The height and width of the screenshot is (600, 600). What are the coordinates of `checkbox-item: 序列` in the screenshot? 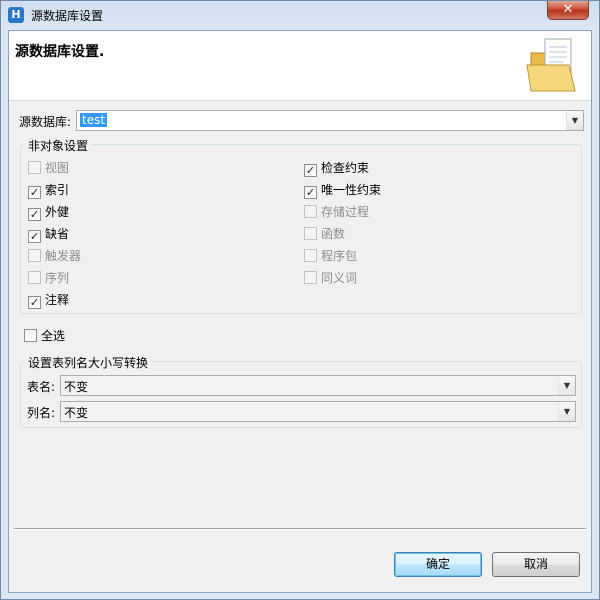 It's located at (48, 277).